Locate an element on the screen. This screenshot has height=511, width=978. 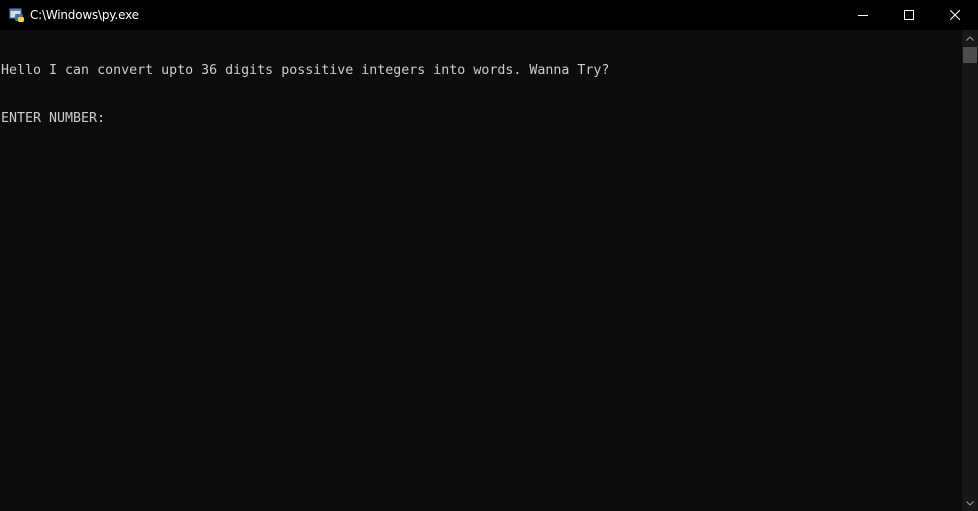
minimize-icon is located at coordinates (863, 15).